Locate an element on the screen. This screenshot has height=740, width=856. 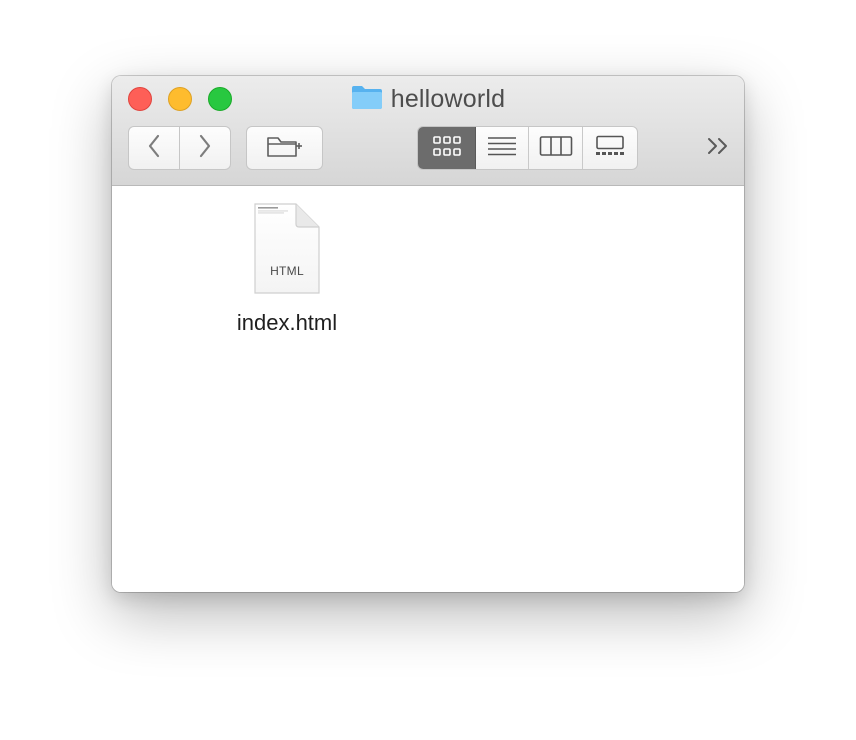
folder-icon is located at coordinates (367, 99).